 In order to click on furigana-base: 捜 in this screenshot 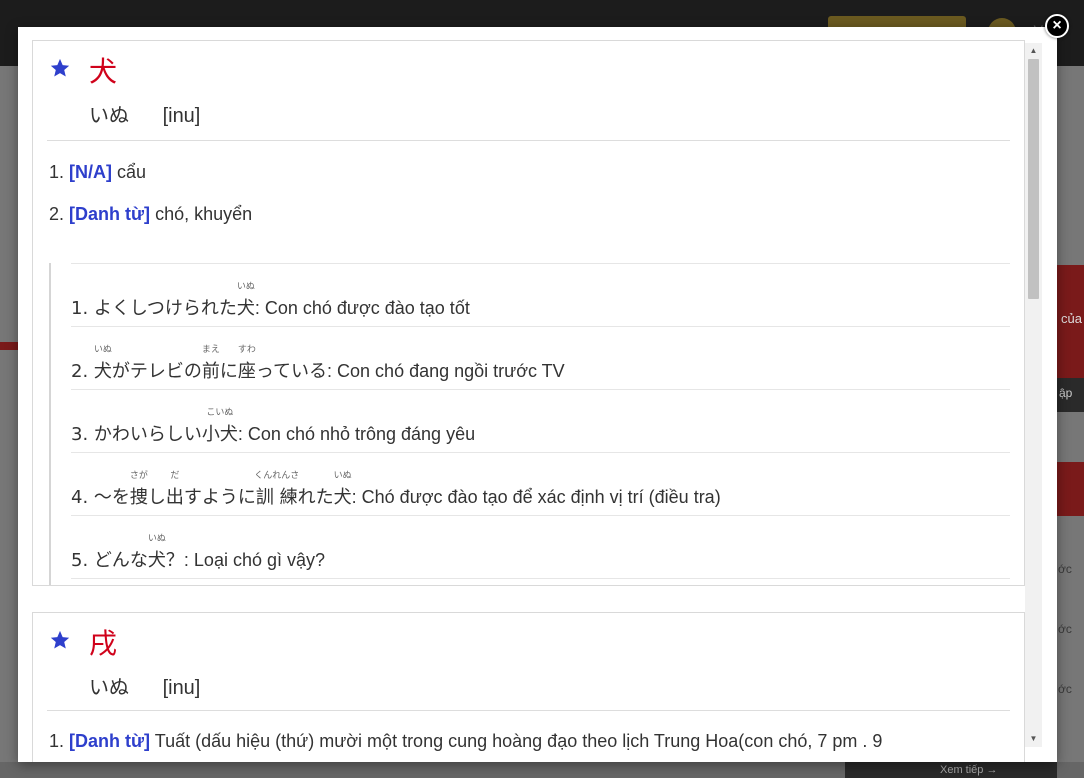, I will do `click(138, 497)`.